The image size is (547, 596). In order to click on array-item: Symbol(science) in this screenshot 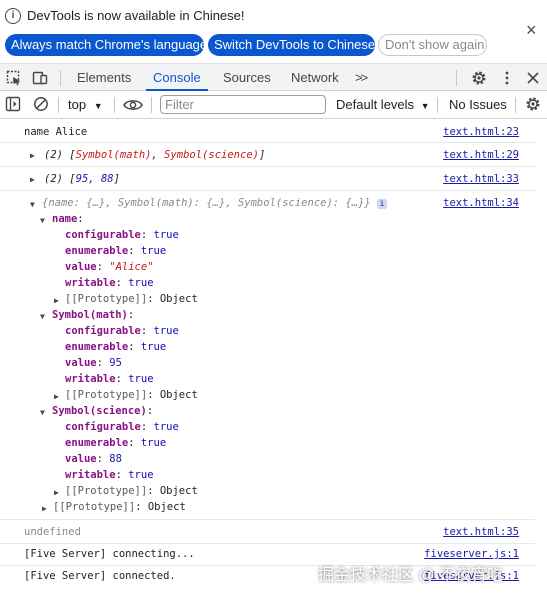, I will do `click(211, 155)`.